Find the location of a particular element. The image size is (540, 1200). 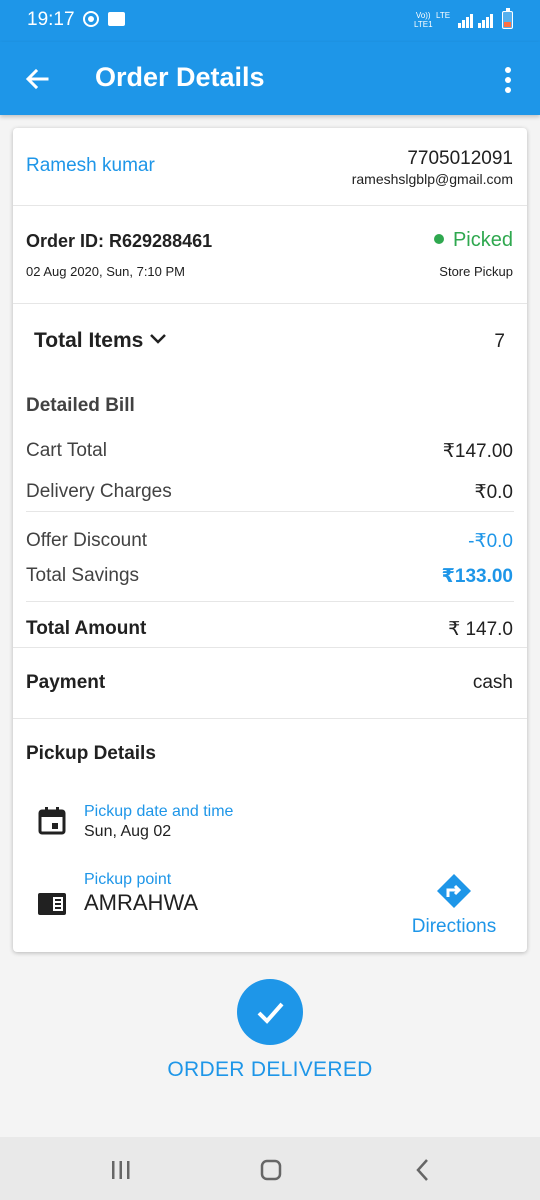

total-amount-label: Total Amount is located at coordinates (86, 628).